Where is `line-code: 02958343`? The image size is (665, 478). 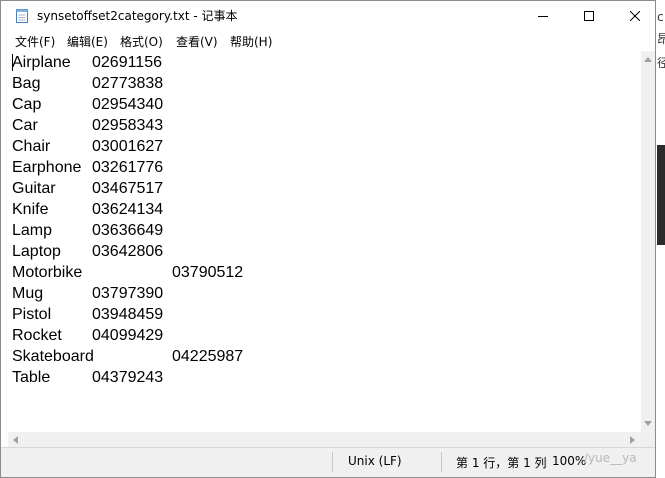
line-code: 02958343 is located at coordinates (128, 125).